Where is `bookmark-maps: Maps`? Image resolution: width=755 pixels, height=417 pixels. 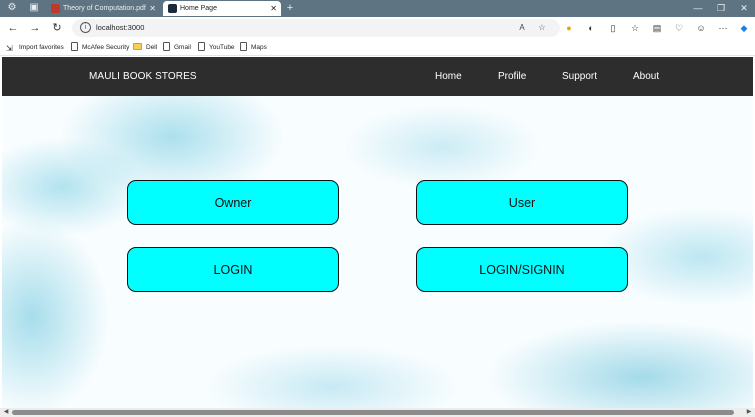
bookmark-maps: Maps is located at coordinates (253, 47).